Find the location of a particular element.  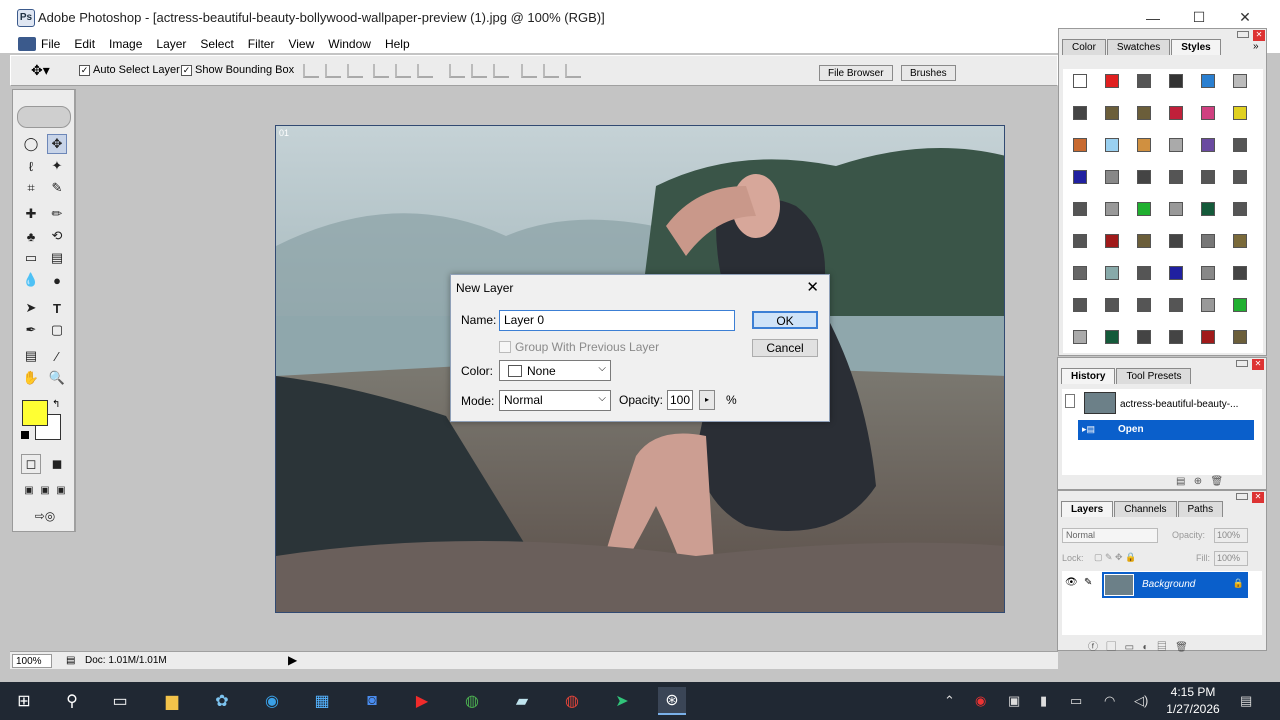

history-state-open: ▸▤ Open is located at coordinates (1166, 430).